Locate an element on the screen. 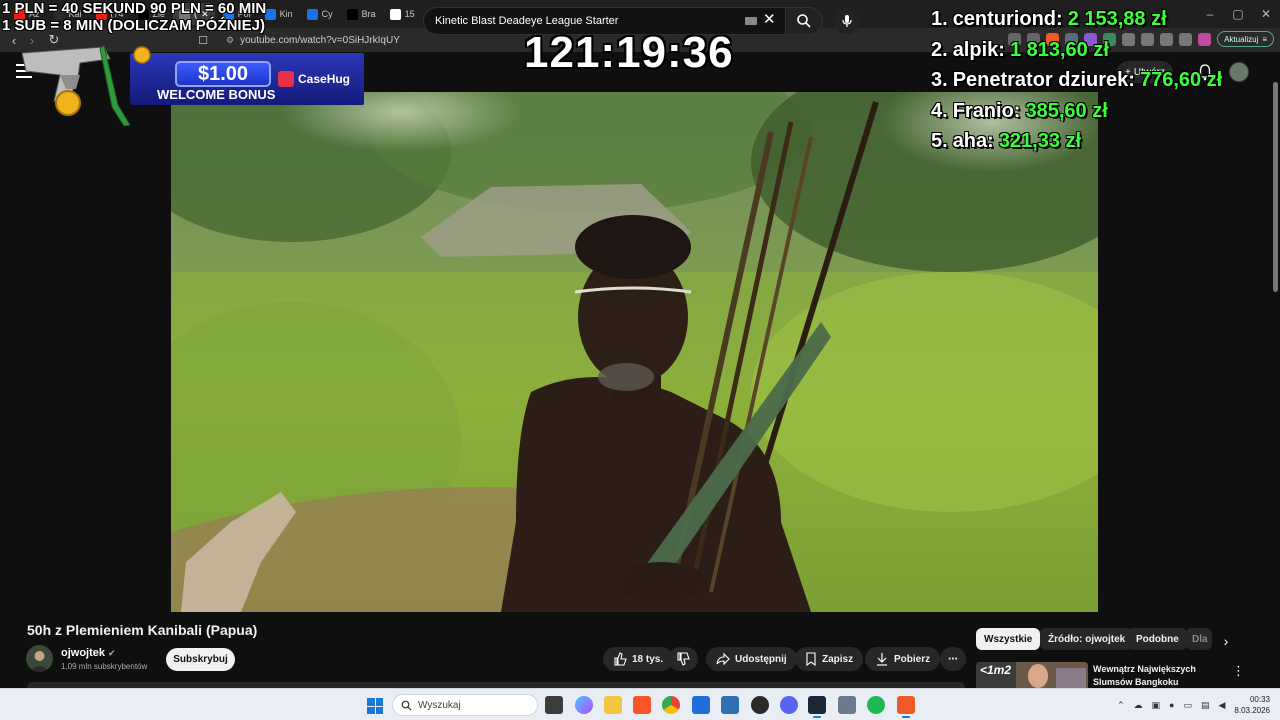  download-icon is located at coordinates (882, 659).